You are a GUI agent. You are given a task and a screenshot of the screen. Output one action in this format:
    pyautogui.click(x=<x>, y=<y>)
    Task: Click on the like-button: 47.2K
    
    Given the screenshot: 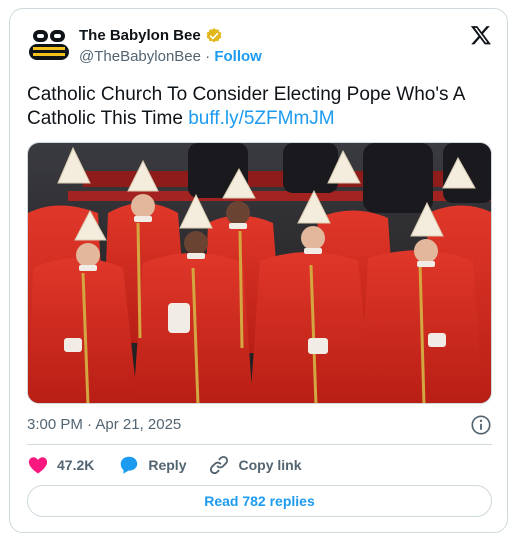 What is the action you would take?
    pyautogui.click(x=60, y=465)
    